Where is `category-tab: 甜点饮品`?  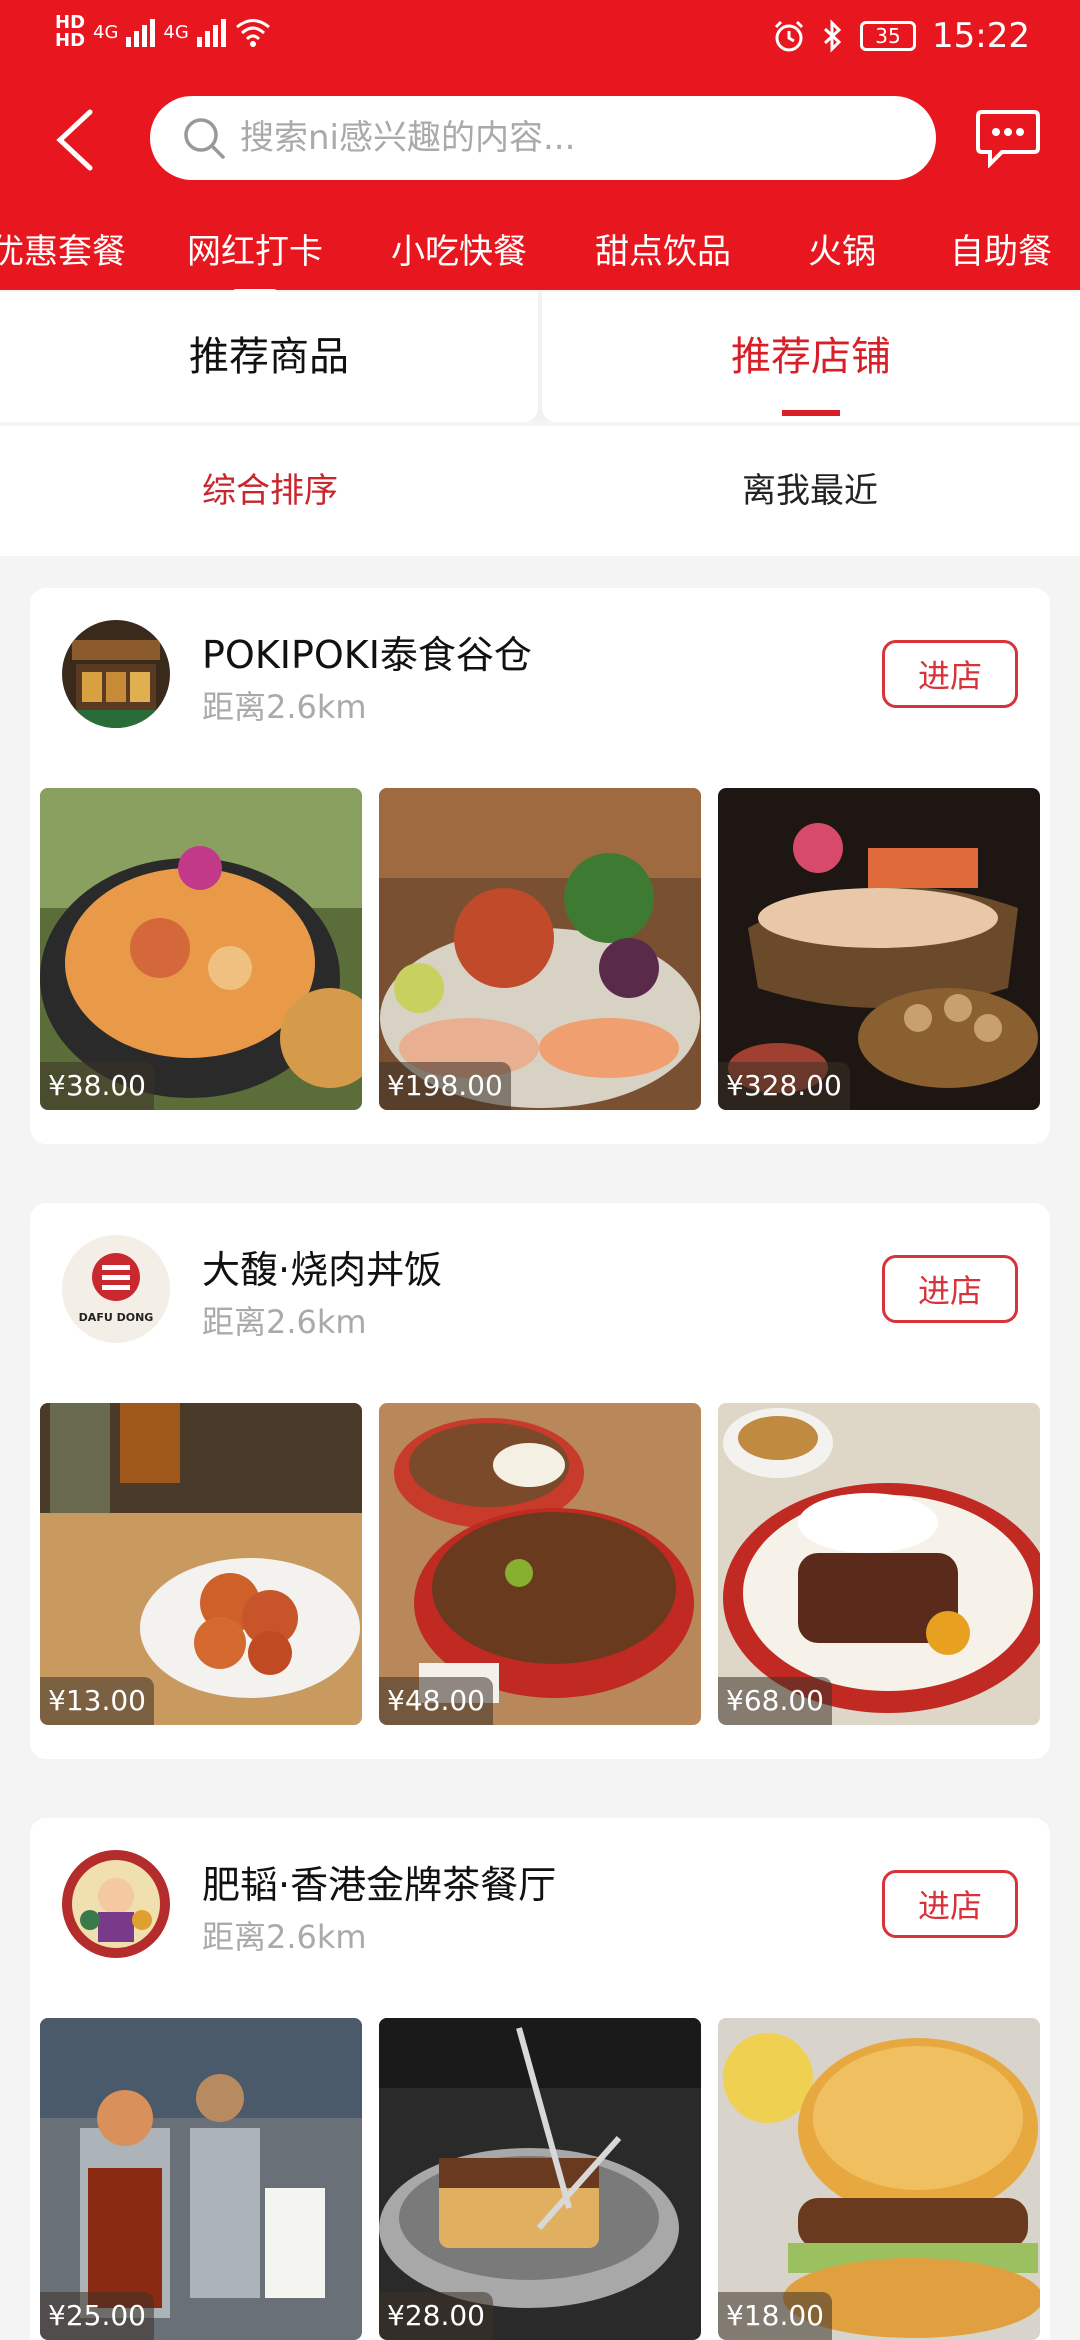
category-tab: 甜点饮品 is located at coordinates (663, 248).